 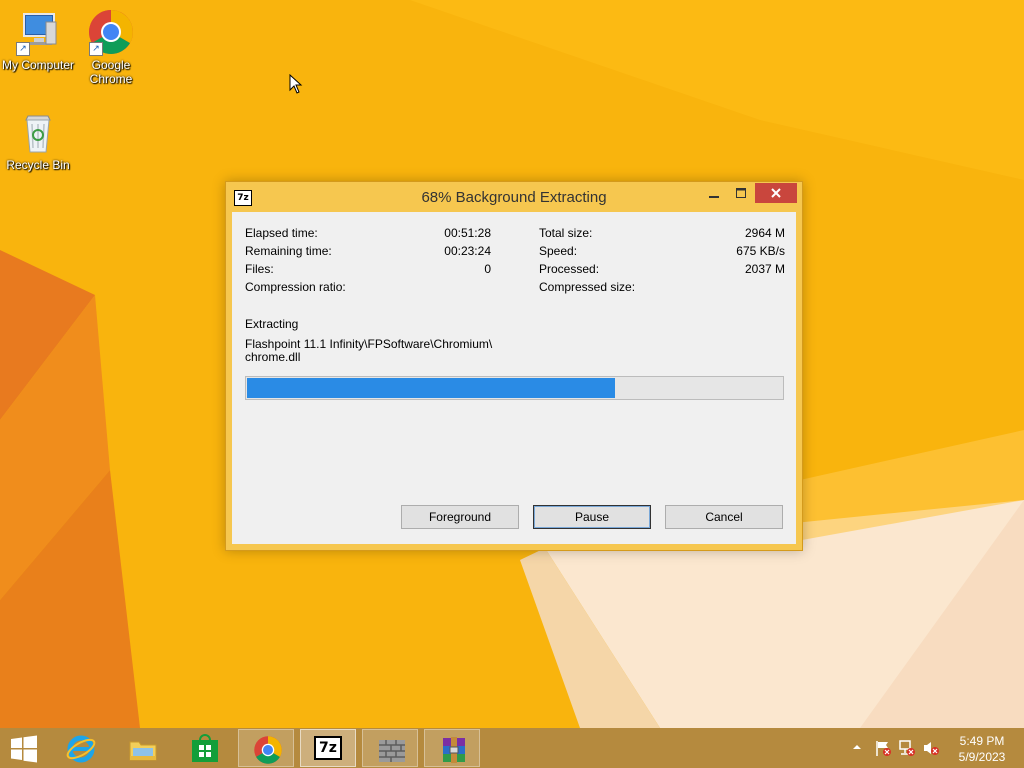 I want to click on close-icon, so click(x=776, y=193).